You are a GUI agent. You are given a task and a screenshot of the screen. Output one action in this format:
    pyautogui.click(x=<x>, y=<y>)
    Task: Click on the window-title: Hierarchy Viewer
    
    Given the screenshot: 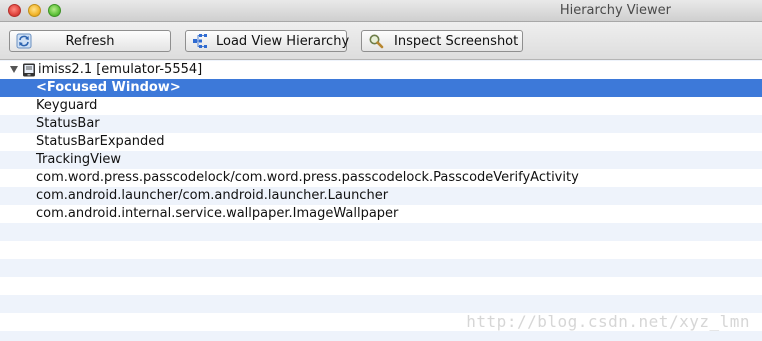 What is the action you would take?
    pyautogui.click(x=615, y=10)
    